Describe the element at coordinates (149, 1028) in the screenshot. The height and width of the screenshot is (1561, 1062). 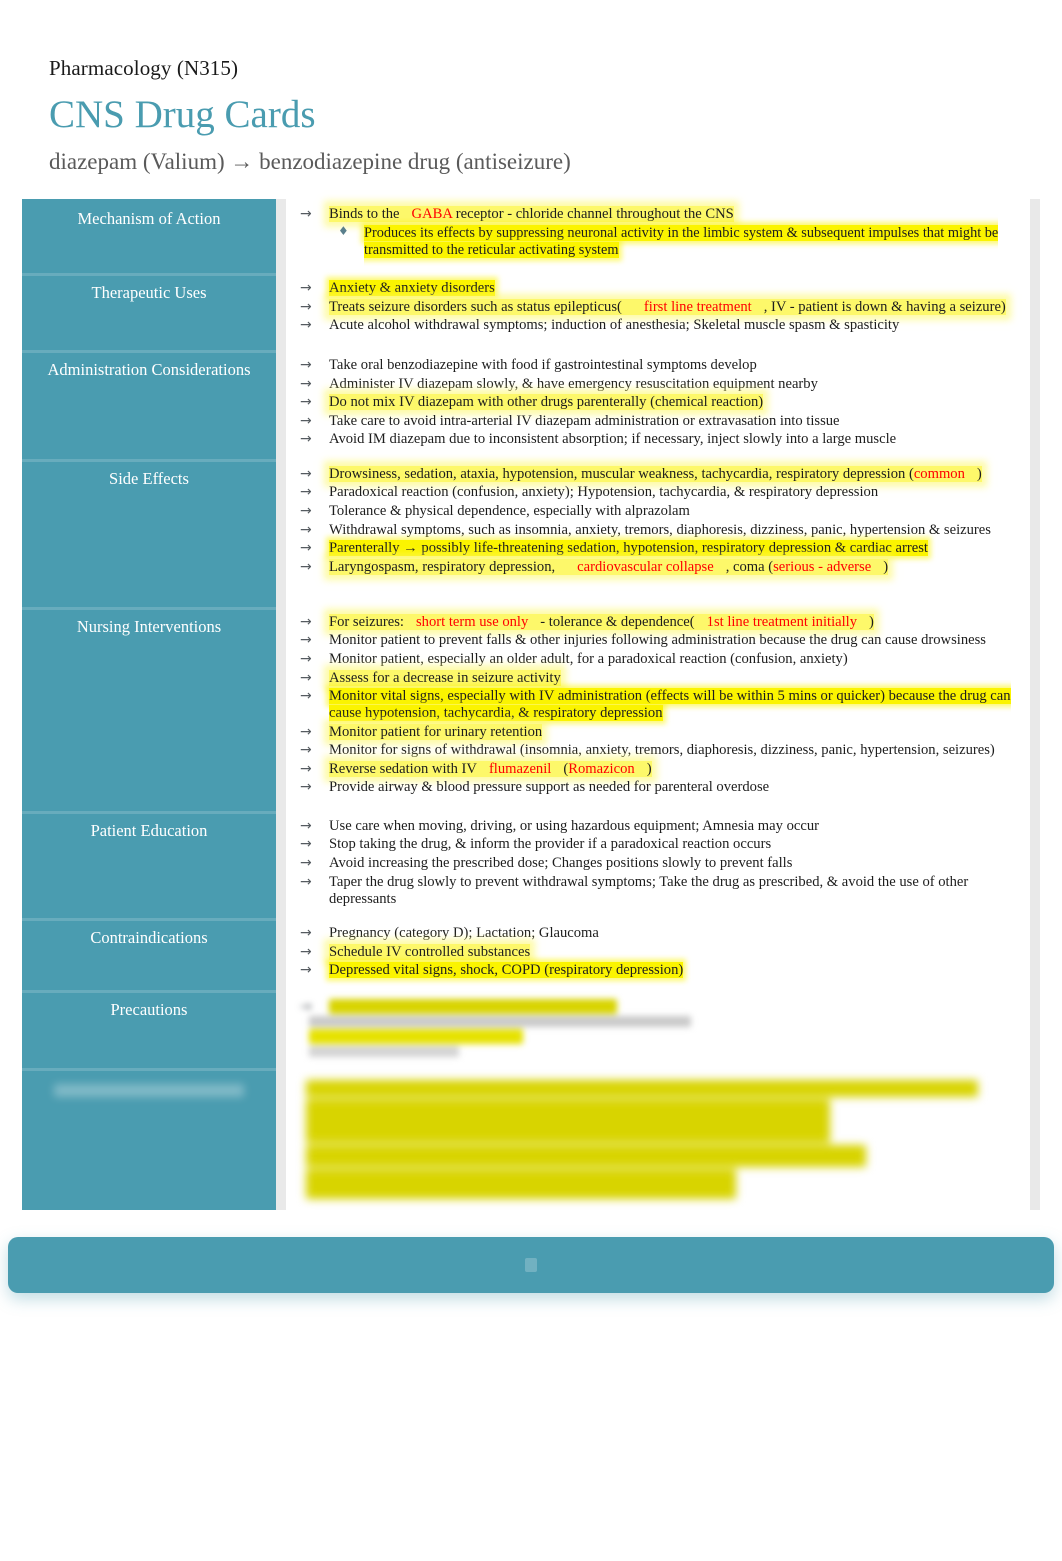
I see `section-label-precautions: Precautions` at that location.